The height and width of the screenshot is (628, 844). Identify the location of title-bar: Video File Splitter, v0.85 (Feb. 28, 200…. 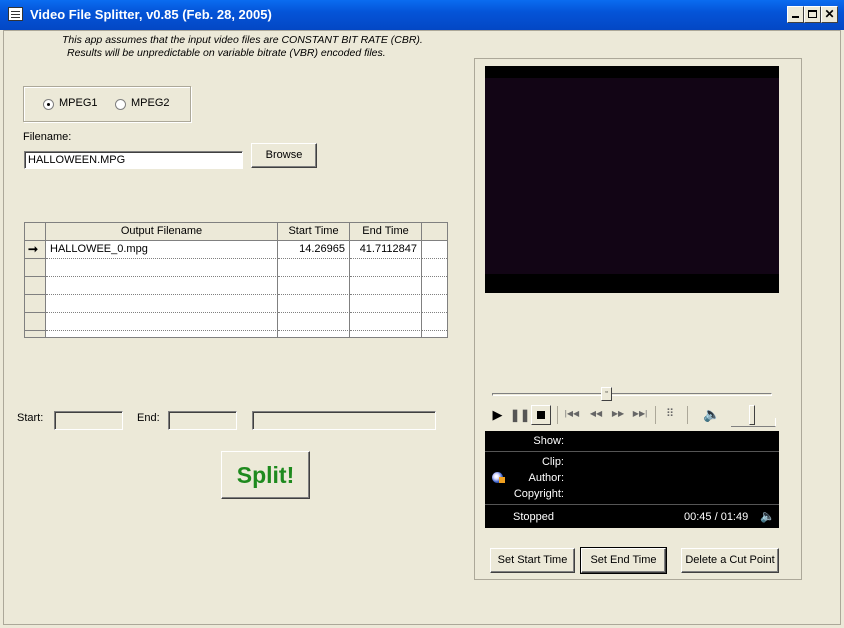
(422, 15).